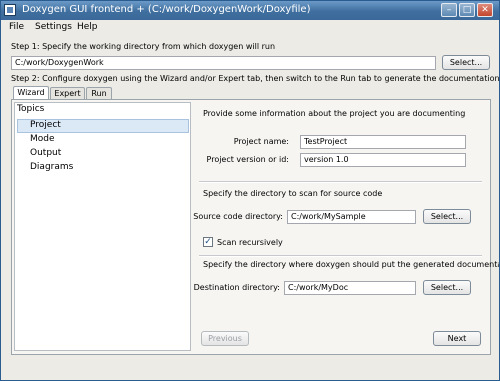  What do you see at coordinates (383, 160) in the screenshot?
I see `project-version-input: version 1.0` at bounding box center [383, 160].